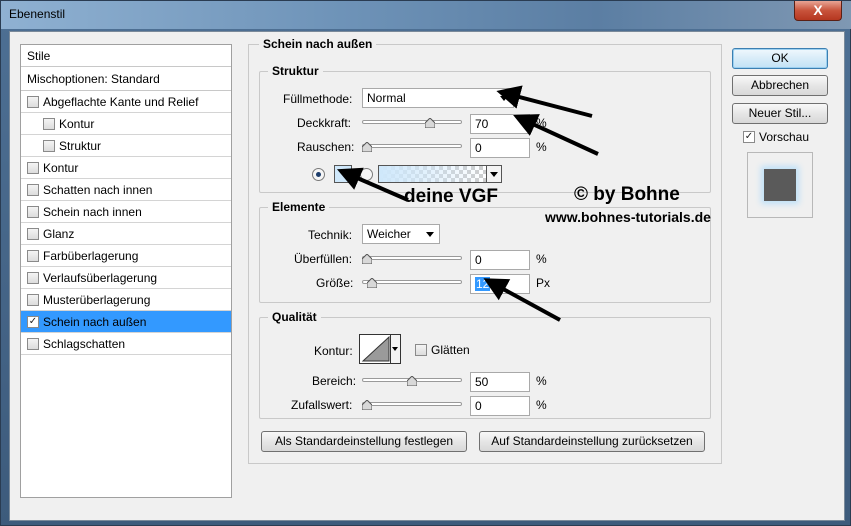 This screenshot has width=851, height=526. What do you see at coordinates (780, 85) in the screenshot?
I see `cancel-button: Abbrechen` at bounding box center [780, 85].